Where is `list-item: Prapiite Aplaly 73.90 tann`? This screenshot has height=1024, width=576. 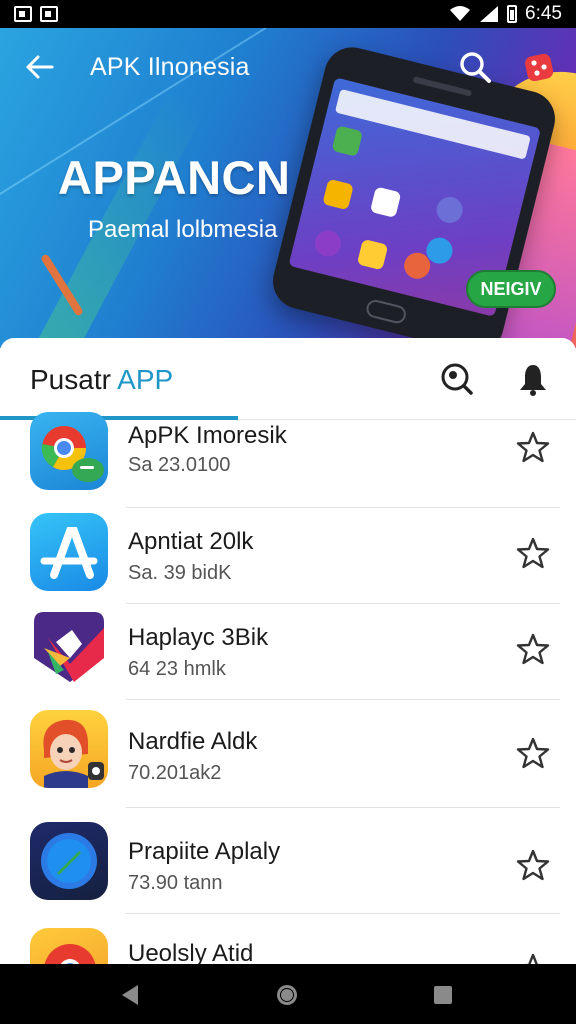 list-item: Prapiite Aplaly 73.90 tann is located at coordinates (288, 861).